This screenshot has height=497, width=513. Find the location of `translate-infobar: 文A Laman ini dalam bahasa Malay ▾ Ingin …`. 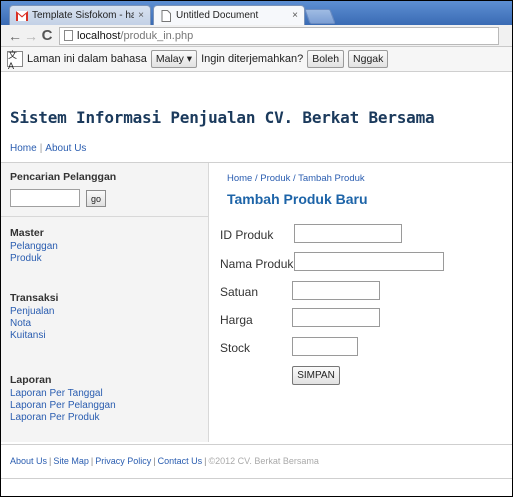

translate-infobar: 文A Laman ini dalam bahasa Malay ▾ Ingin … is located at coordinates (256, 59).